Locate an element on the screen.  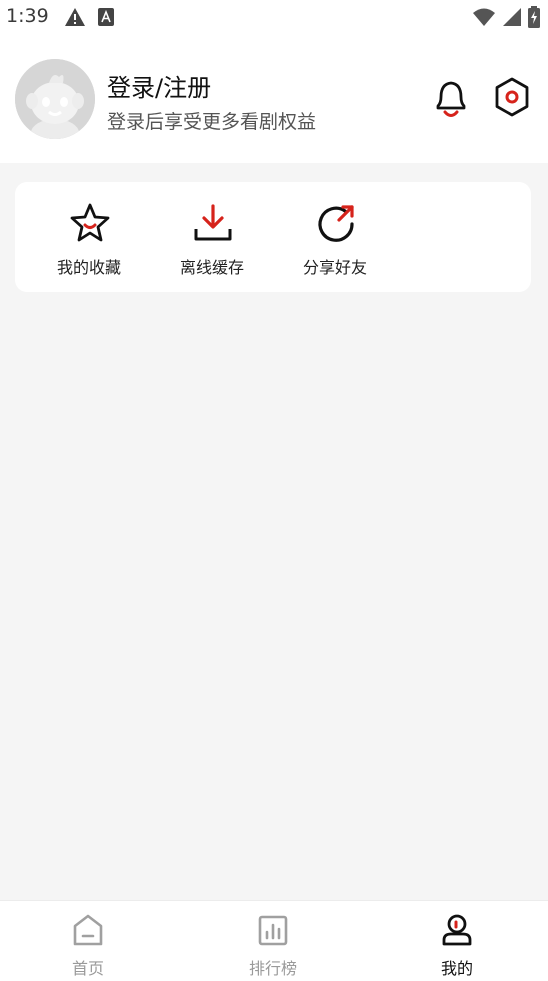
quick-actions-card: 我的收藏 离线缓存 分享好友 is located at coordinates (273, 237).